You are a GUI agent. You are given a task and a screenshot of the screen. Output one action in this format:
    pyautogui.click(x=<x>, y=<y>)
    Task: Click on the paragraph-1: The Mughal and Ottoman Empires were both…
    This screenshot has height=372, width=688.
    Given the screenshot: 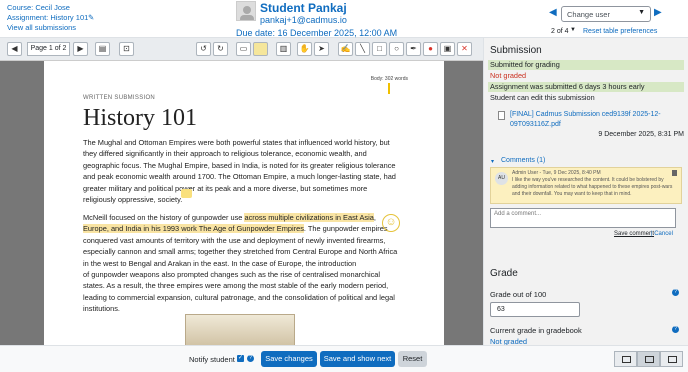 What is the action you would take?
    pyautogui.click(x=239, y=171)
    